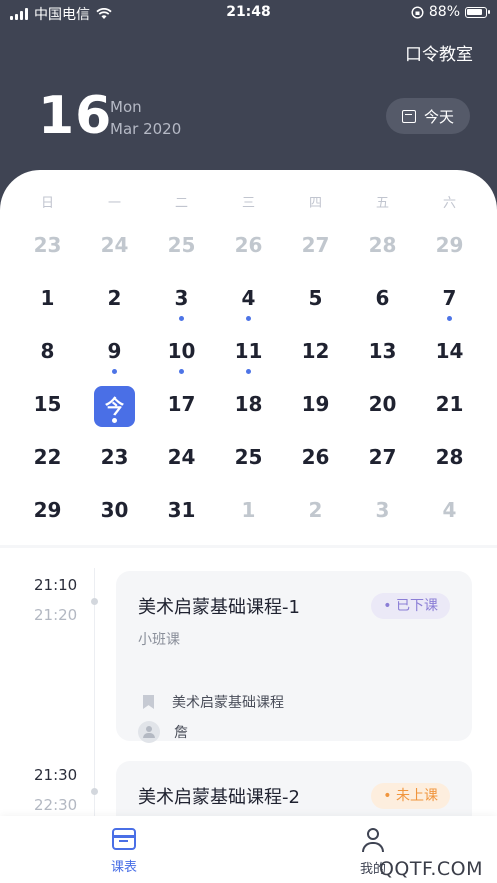 This screenshot has width=497, height=883. What do you see at coordinates (124, 851) in the screenshot?
I see `tab-schedule: 课表` at bounding box center [124, 851].